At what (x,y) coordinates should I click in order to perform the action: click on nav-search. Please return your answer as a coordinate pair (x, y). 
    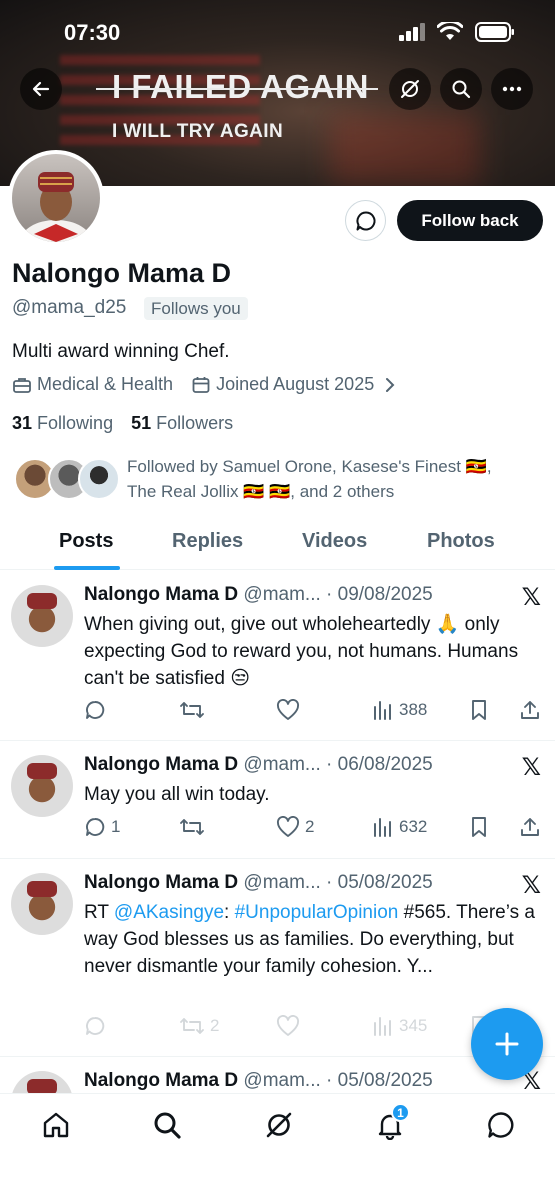
    Looking at the image, I should click on (167, 1125).